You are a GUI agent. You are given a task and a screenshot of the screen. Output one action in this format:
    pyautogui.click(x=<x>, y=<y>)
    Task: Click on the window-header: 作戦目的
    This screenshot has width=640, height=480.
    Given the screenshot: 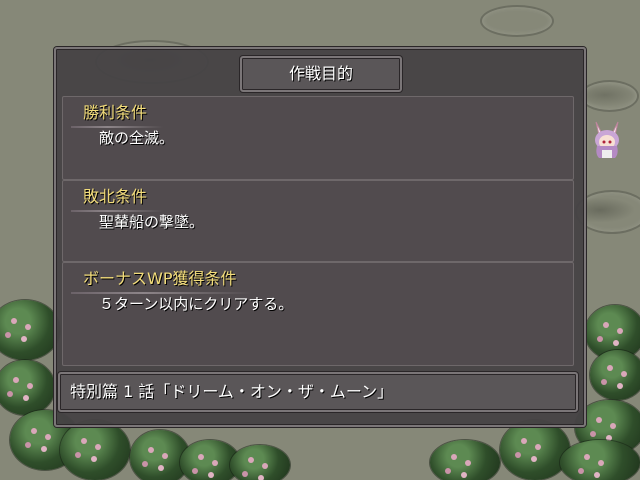 What is the action you would take?
    pyautogui.click(x=321, y=74)
    